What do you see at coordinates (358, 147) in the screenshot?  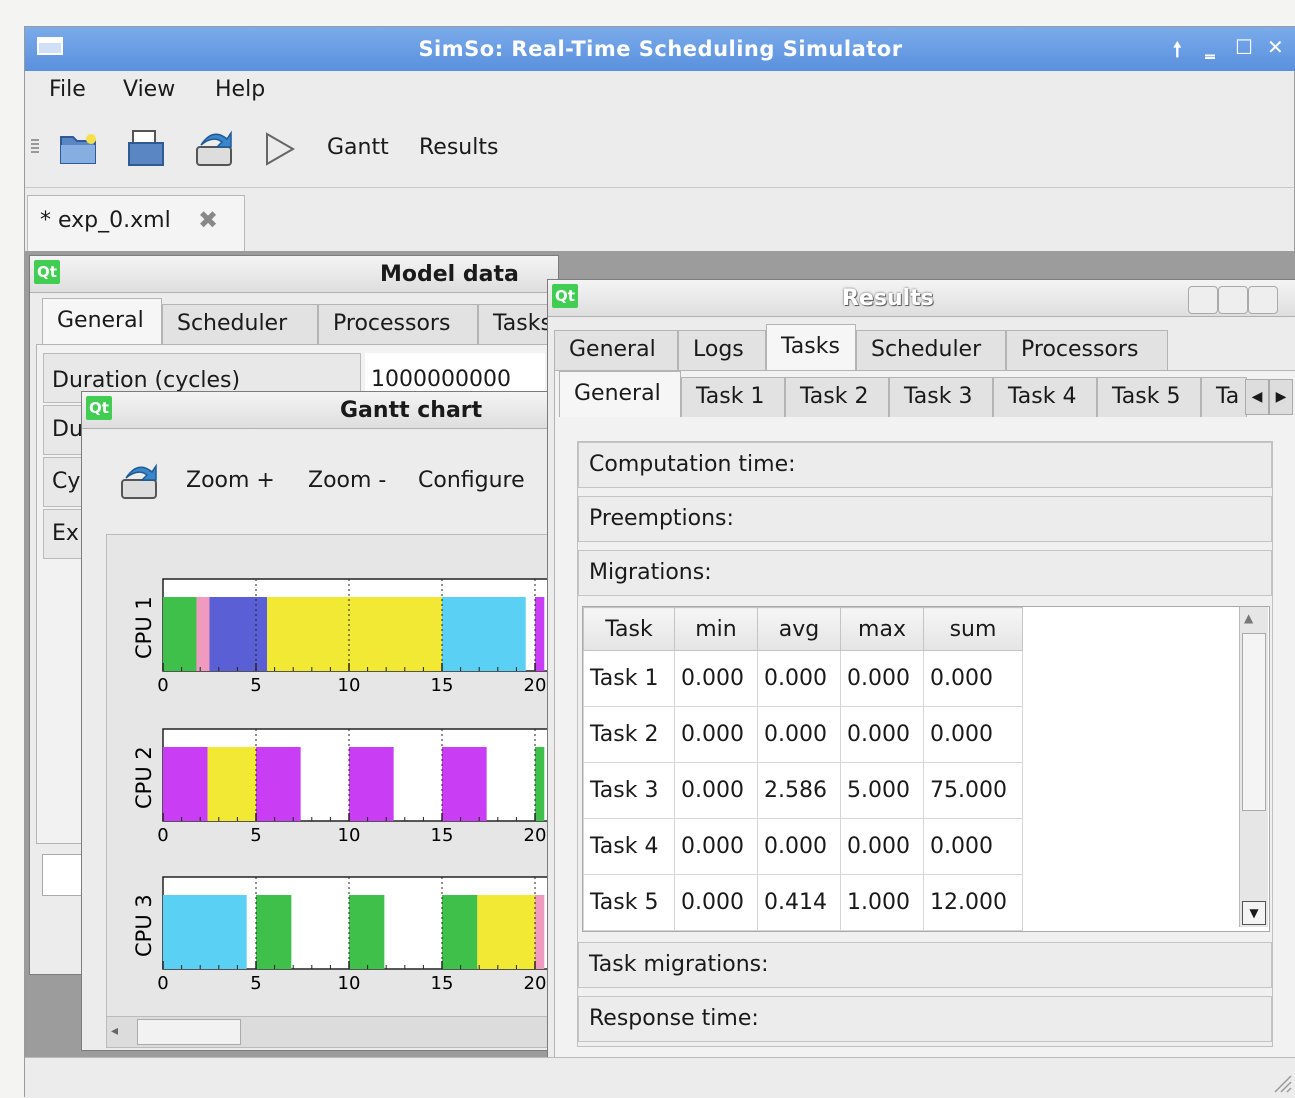 I see `gantt-button: Gantt` at bounding box center [358, 147].